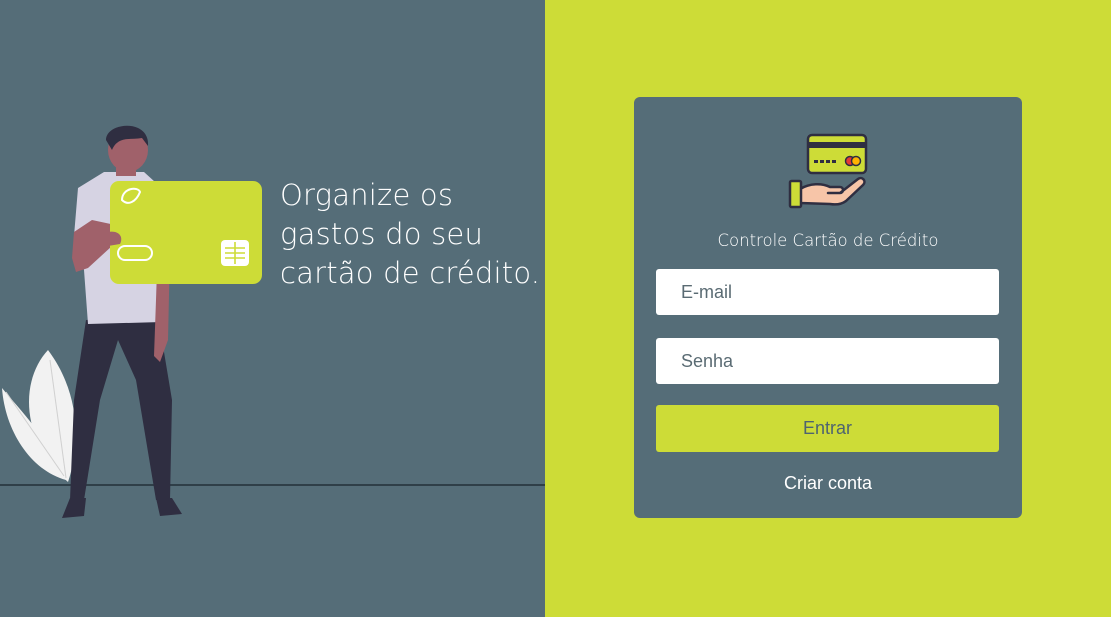  I want to click on illustration-credit-card, so click(186, 232).